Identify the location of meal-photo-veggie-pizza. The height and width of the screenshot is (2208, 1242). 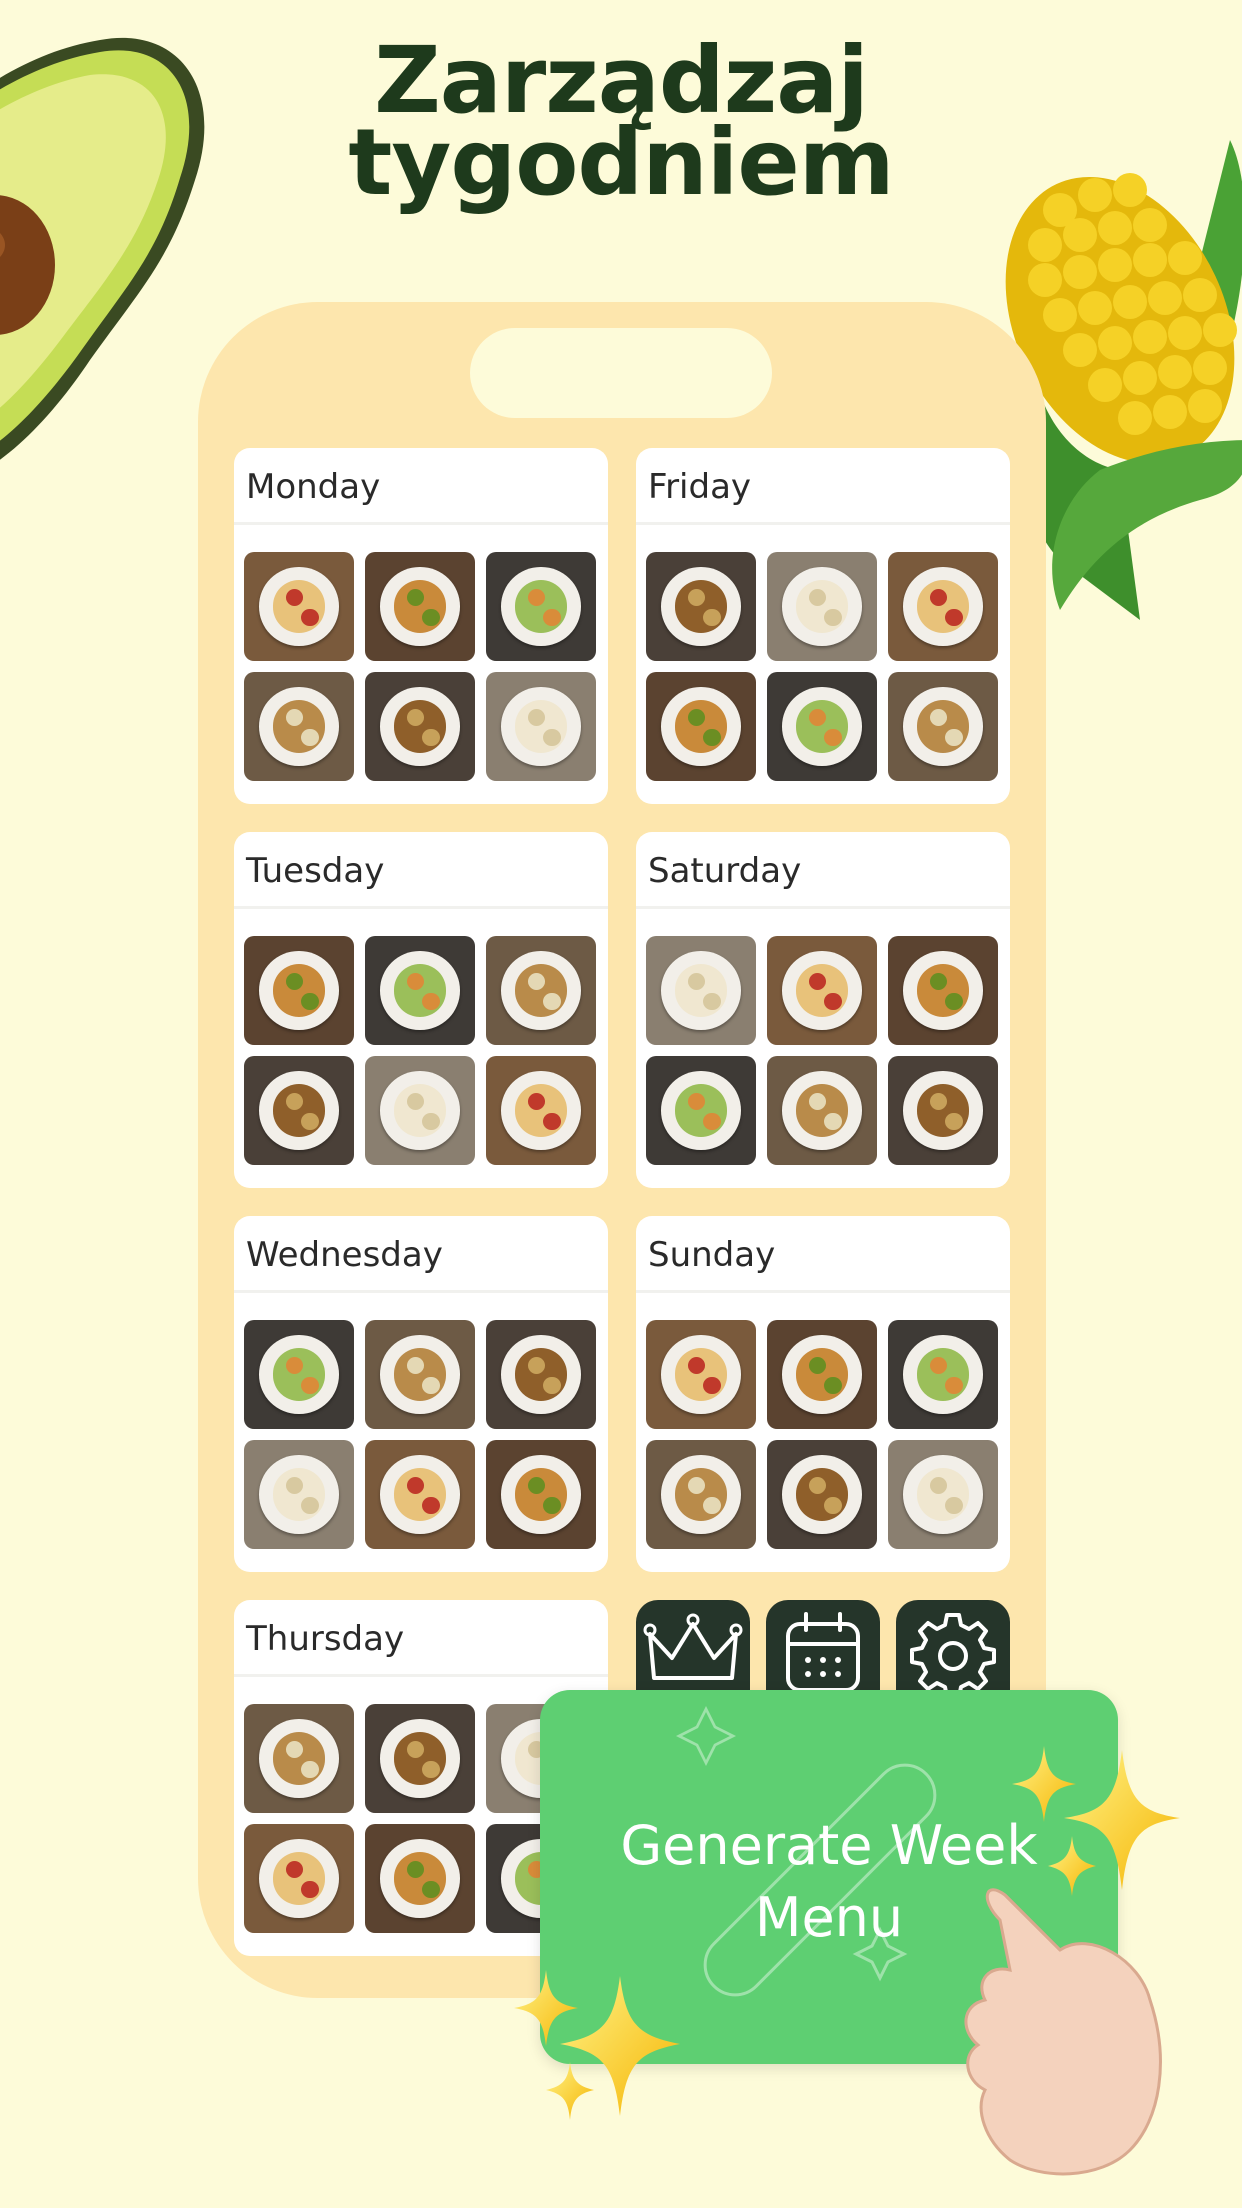
(943, 990).